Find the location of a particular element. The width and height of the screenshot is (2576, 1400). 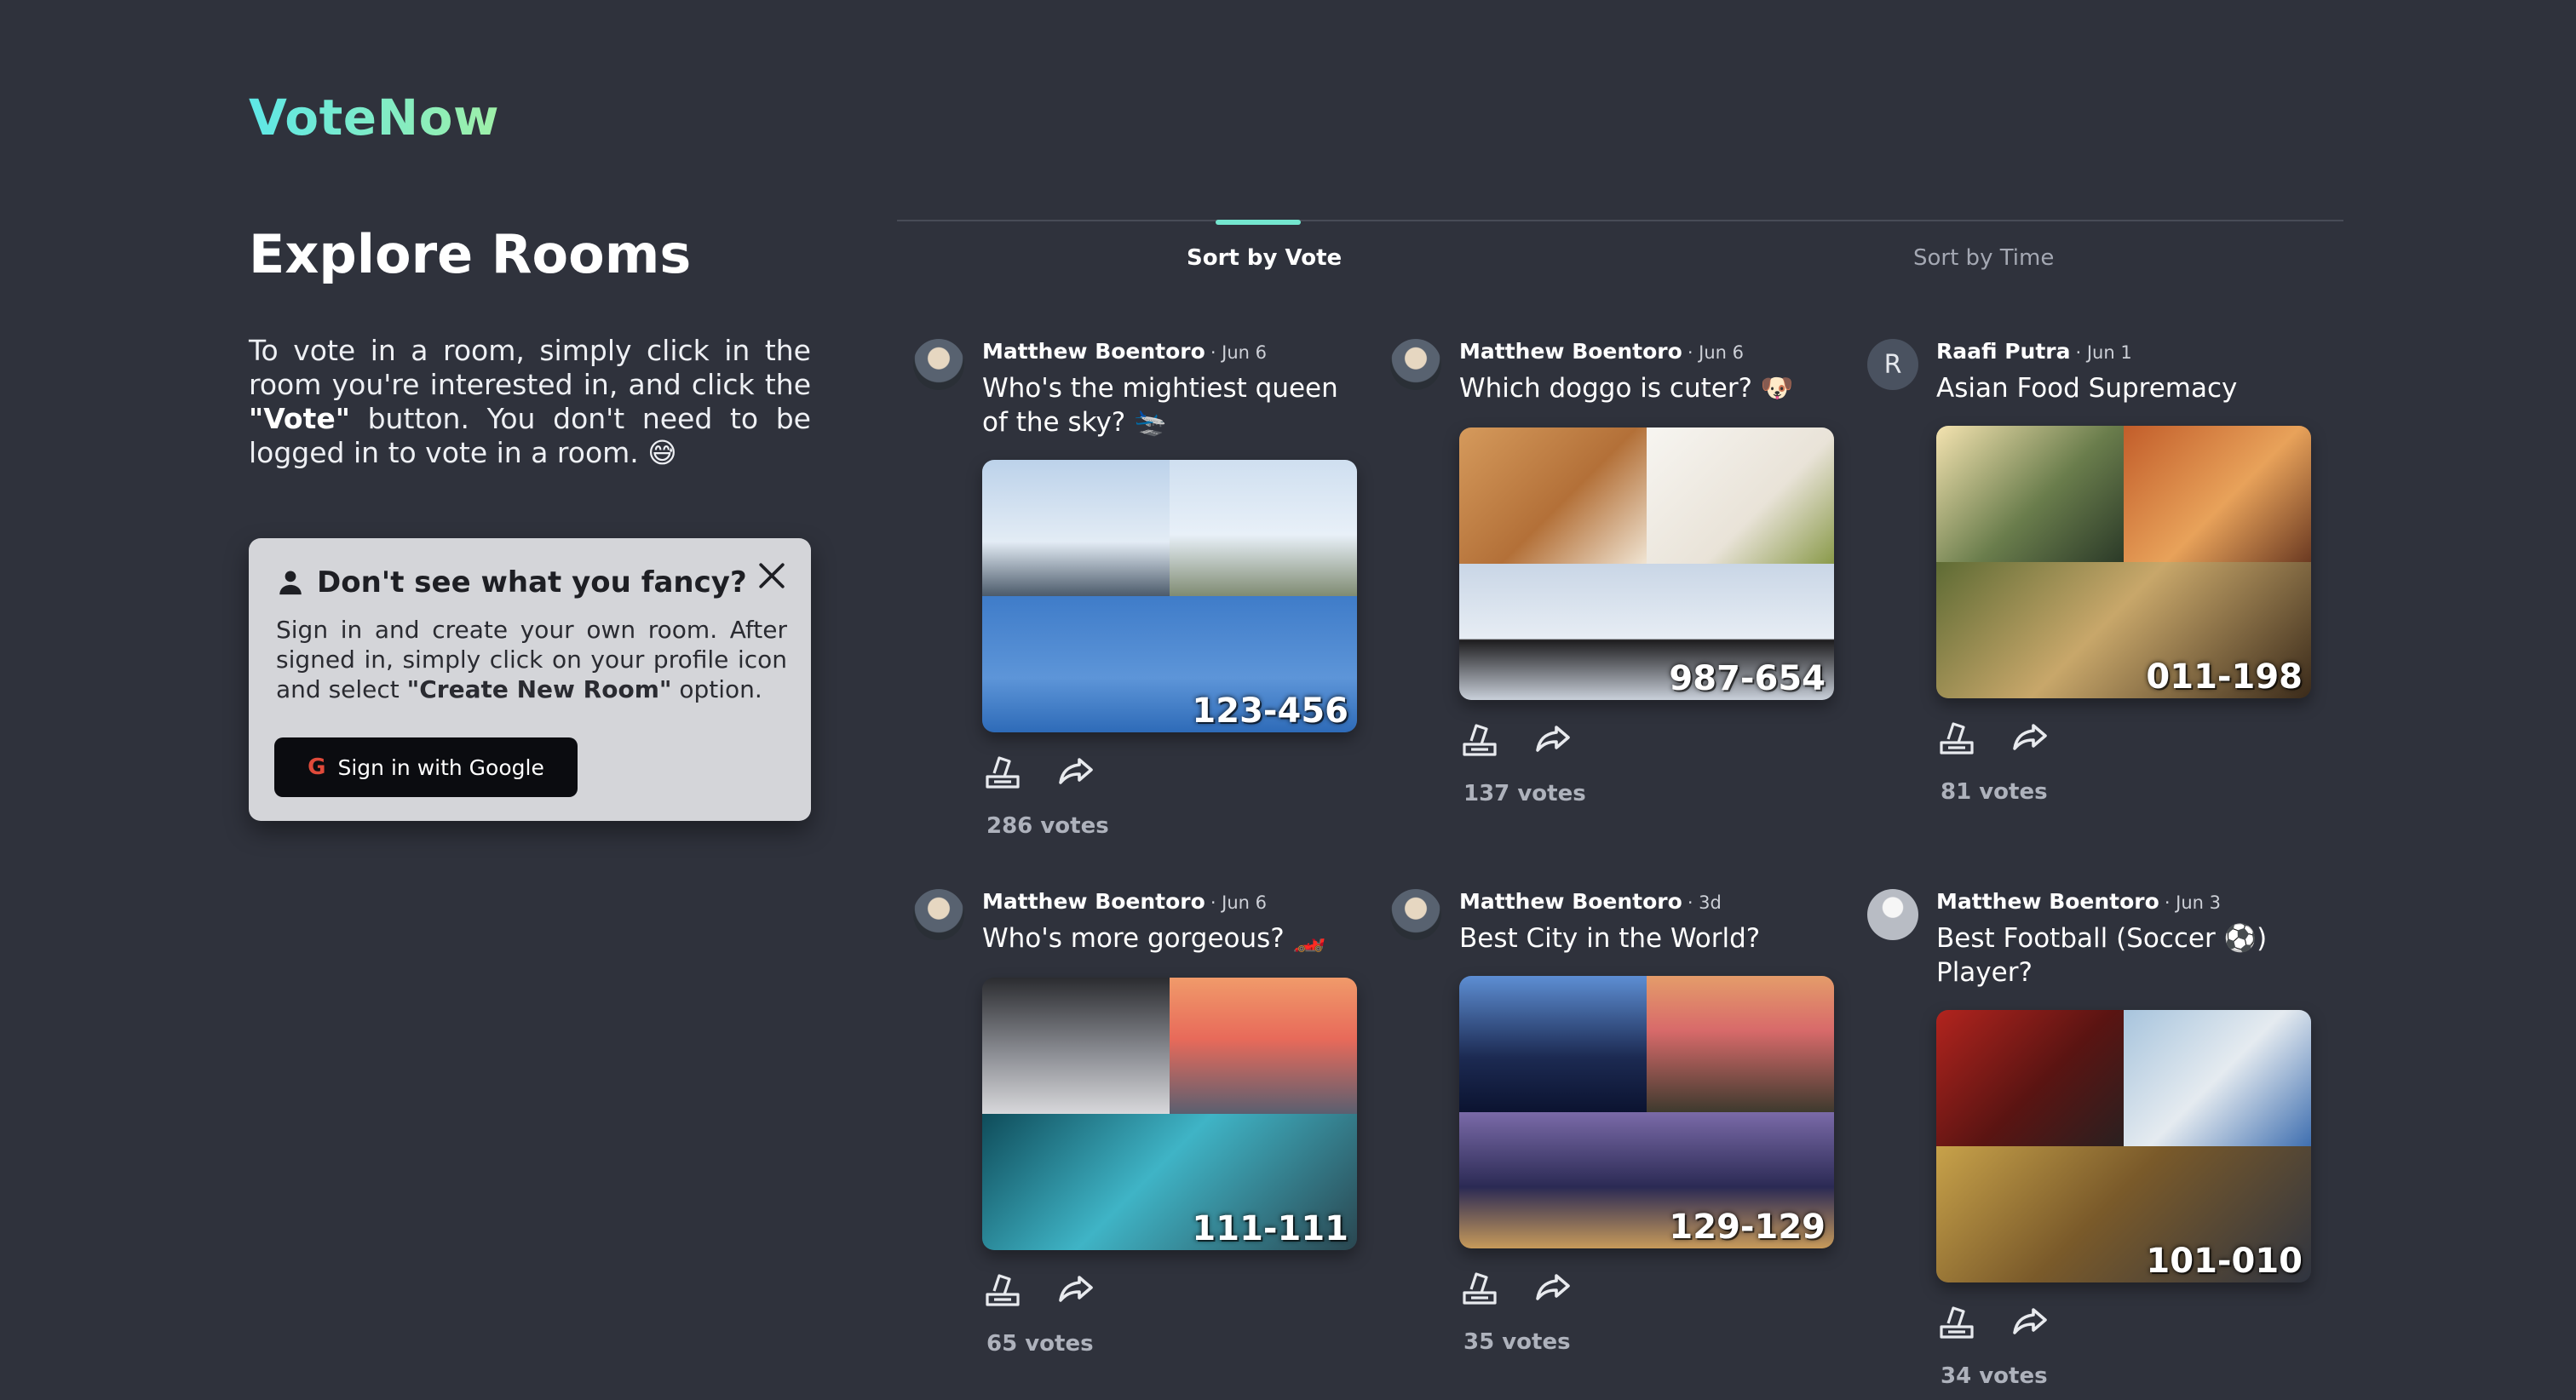

google-icon: G is located at coordinates (317, 767).